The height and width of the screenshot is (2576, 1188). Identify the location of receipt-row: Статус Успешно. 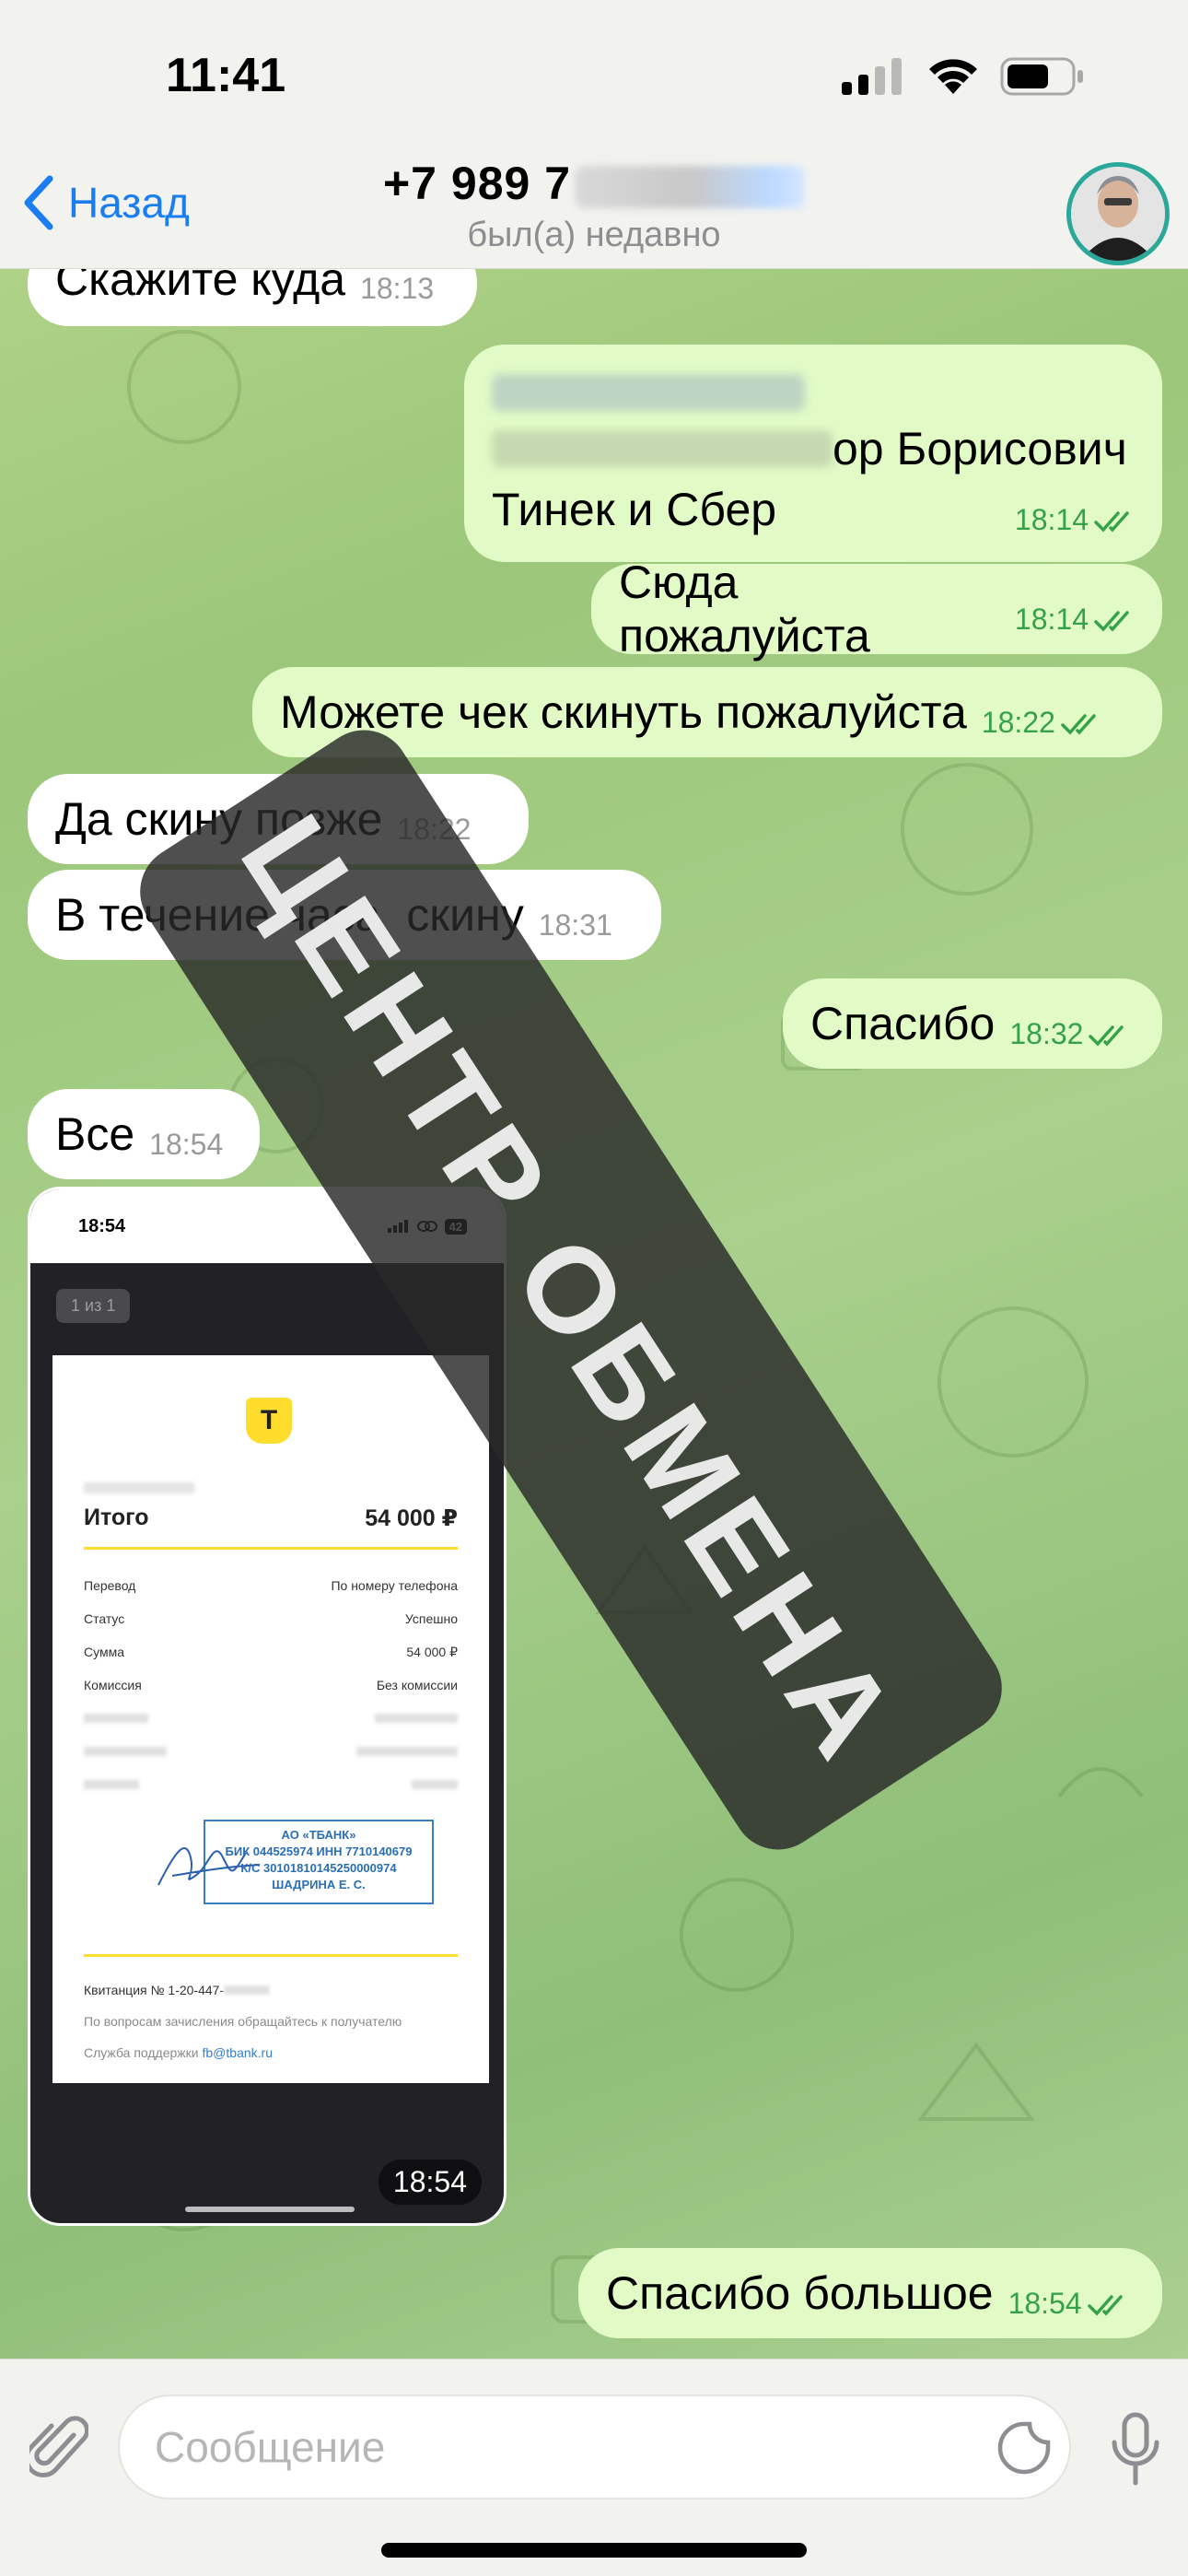
(271, 1618).